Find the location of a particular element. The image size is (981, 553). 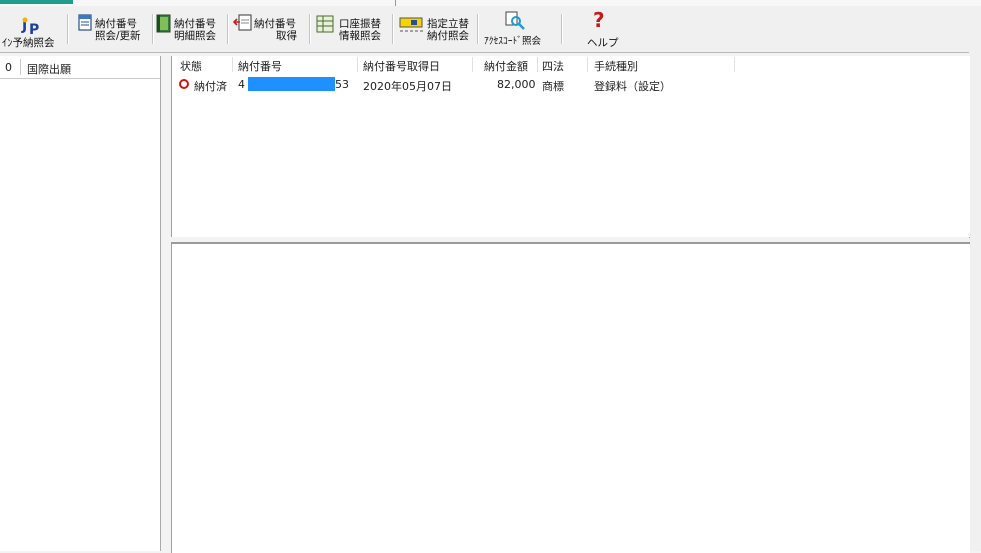

card-icon is located at coordinates (412, 26).